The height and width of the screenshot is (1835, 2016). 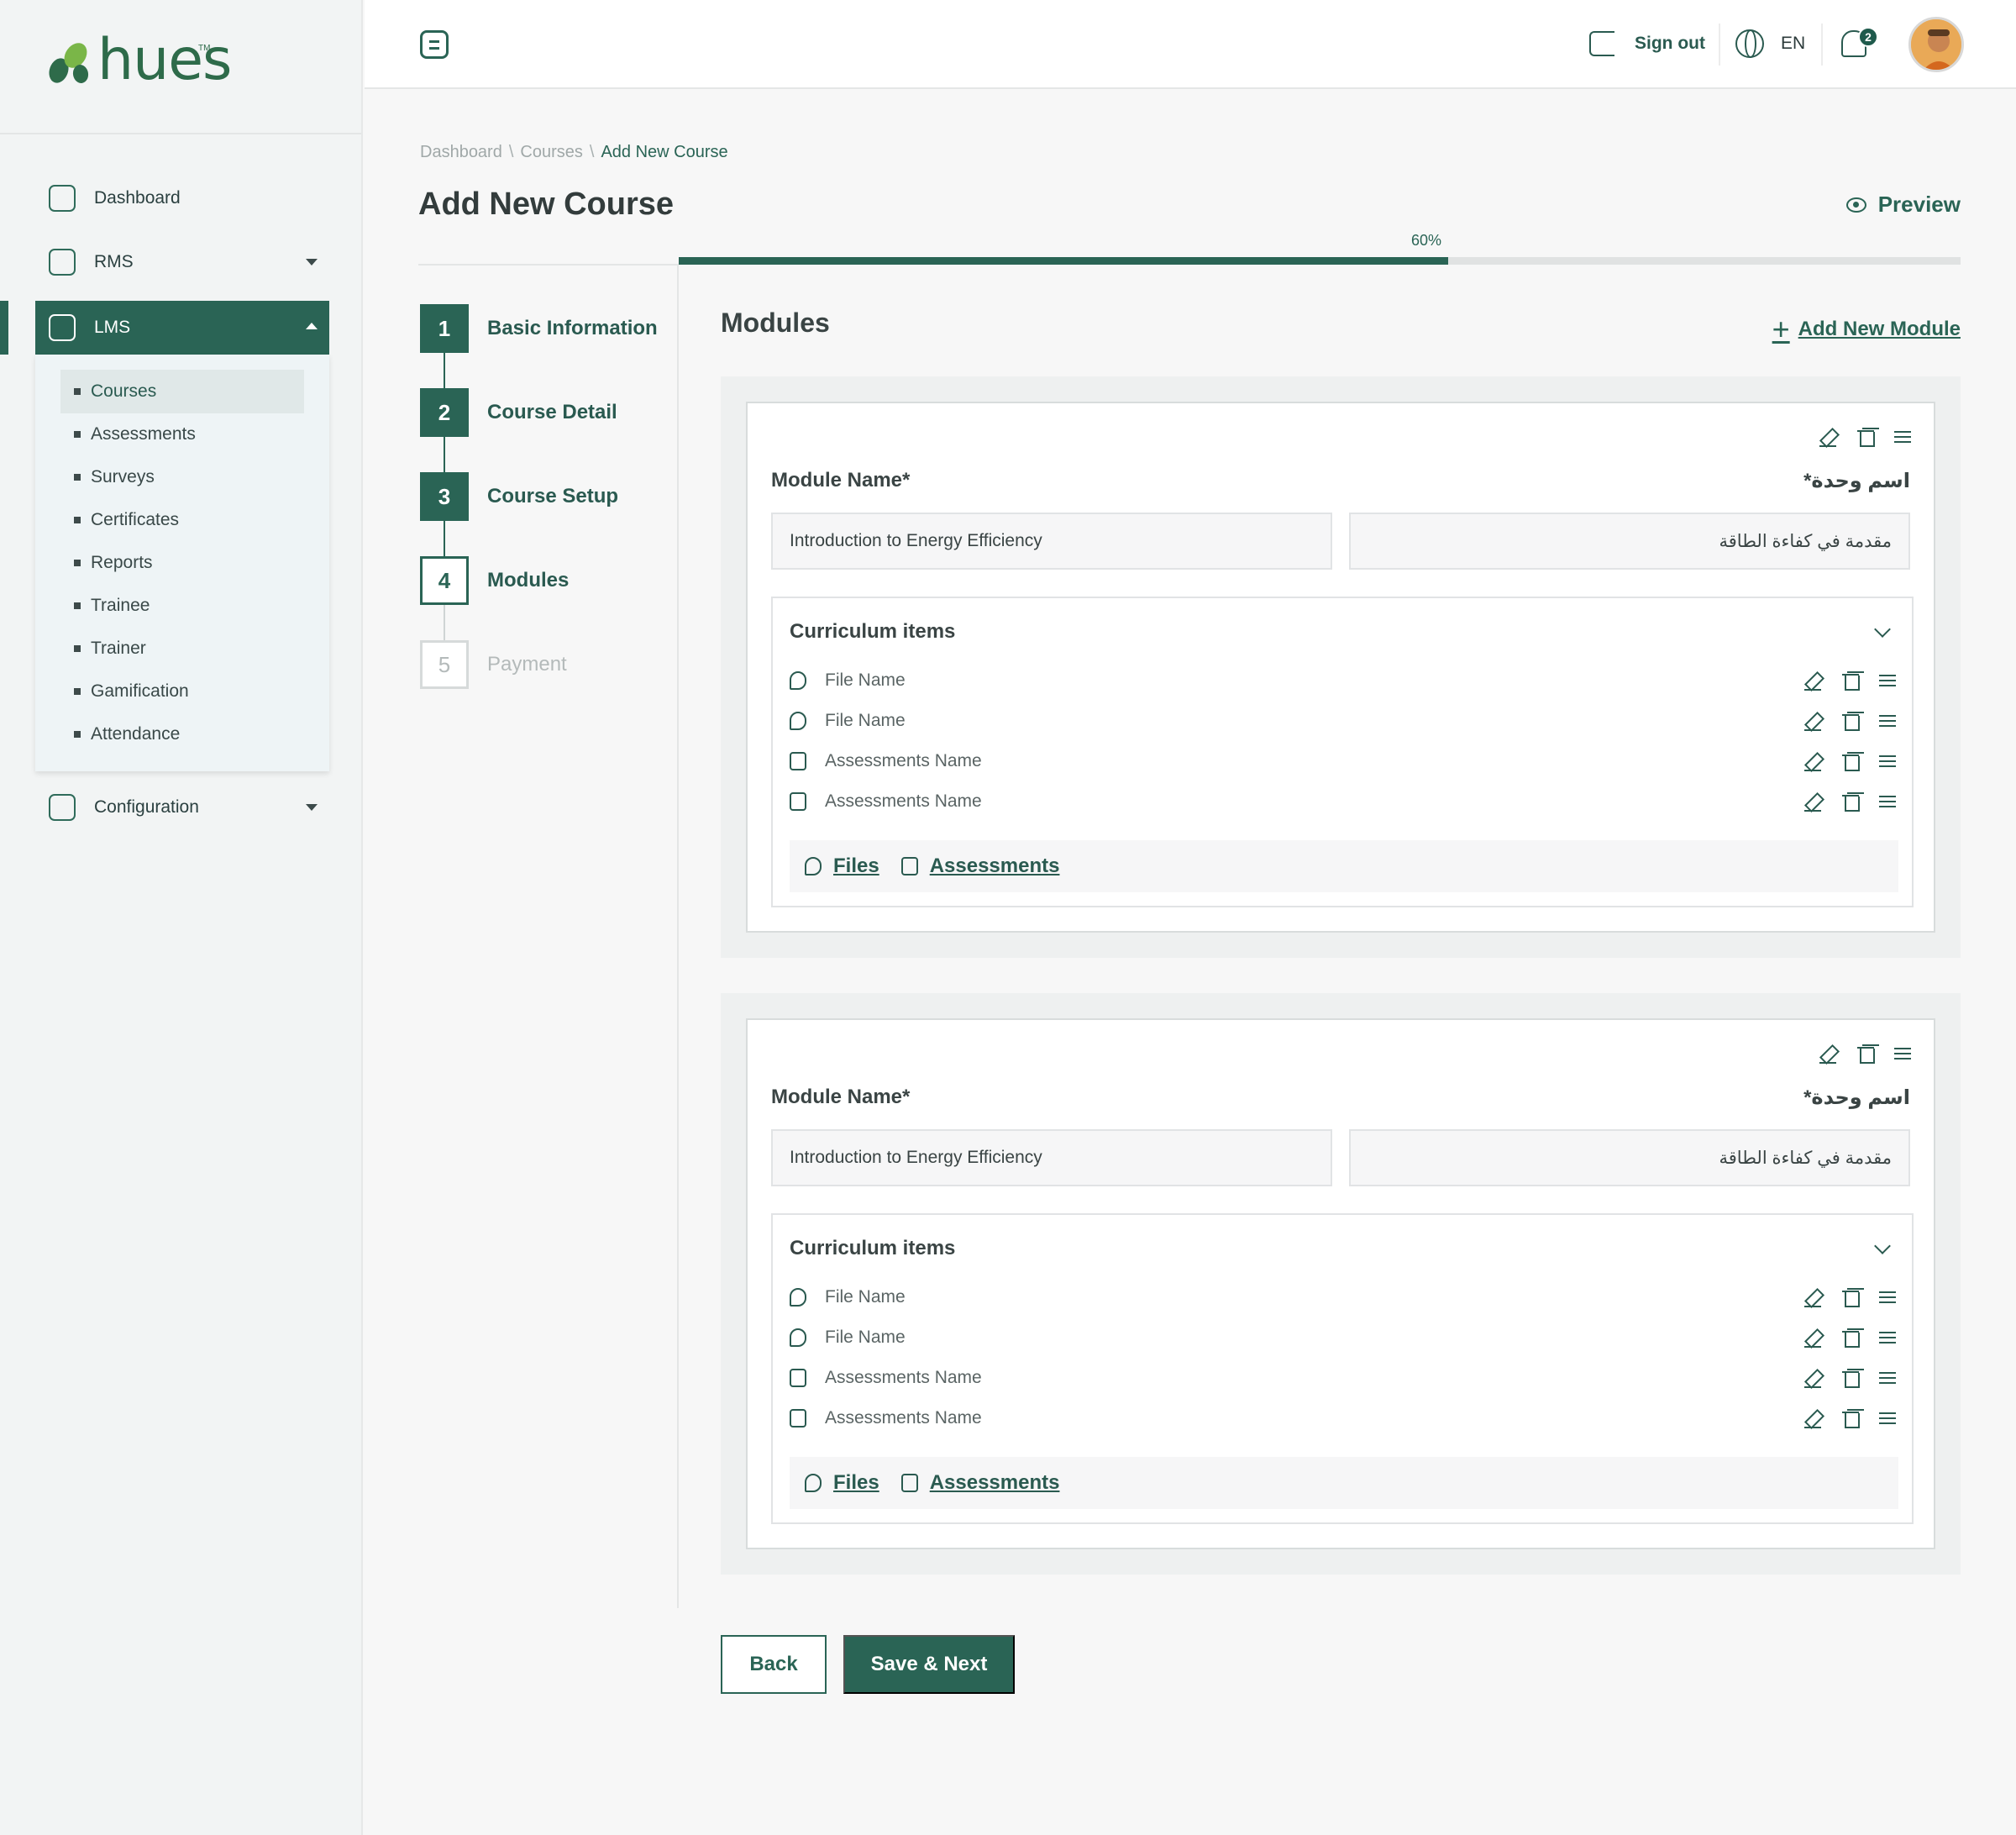 I want to click on submenu-item-surveys: Surveys, so click(x=182, y=477).